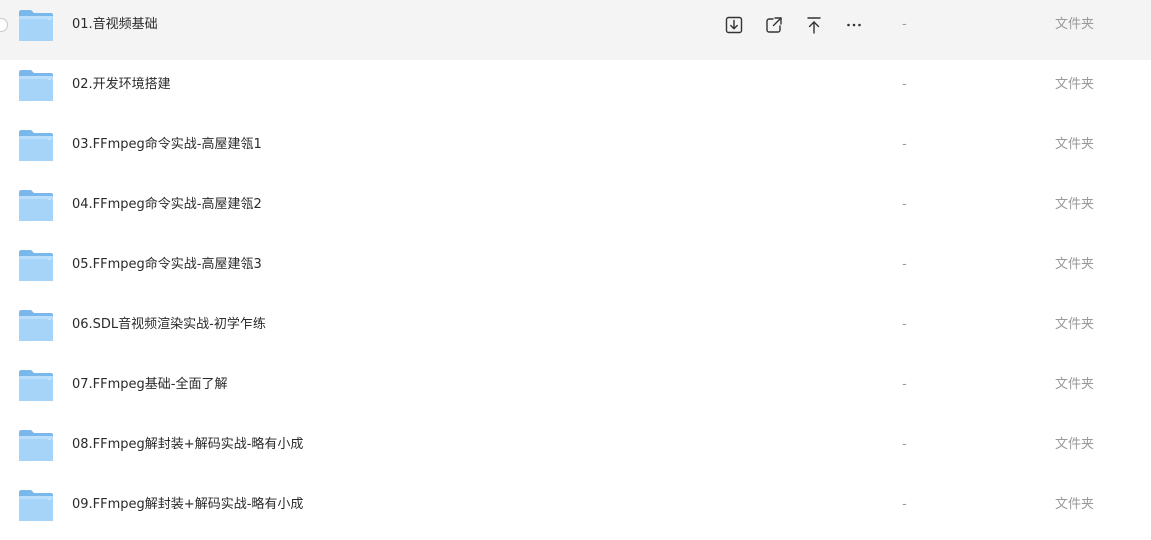 The image size is (1151, 540). I want to click on file-name: 04.FFmpeg命令实战-高屋建瓴2, so click(167, 205).